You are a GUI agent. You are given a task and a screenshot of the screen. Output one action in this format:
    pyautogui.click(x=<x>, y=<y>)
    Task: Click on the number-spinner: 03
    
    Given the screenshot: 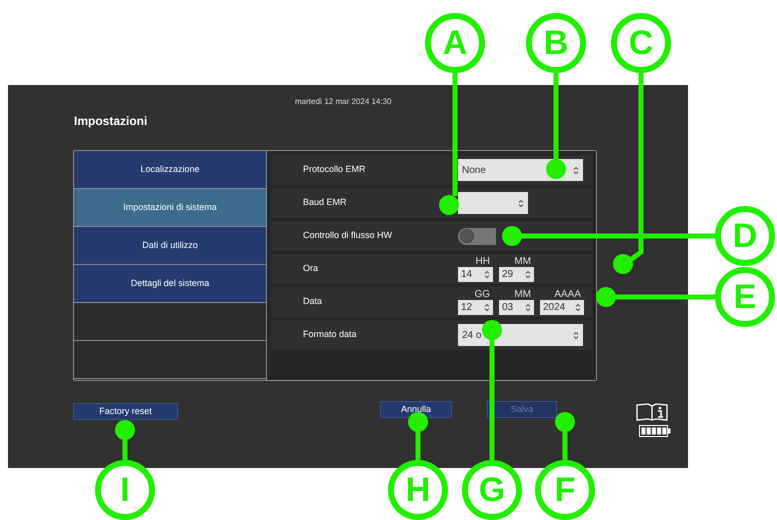 What is the action you would take?
    pyautogui.click(x=516, y=307)
    